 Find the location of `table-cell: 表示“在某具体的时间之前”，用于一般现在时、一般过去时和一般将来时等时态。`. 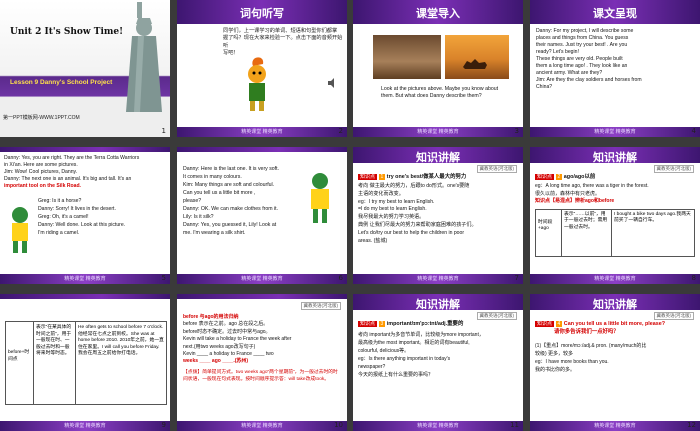

table-cell: 表示“在某具体的时间之前”，用于一般现在时、一般过去时和一般将来时等时态。 is located at coordinates (55, 363).